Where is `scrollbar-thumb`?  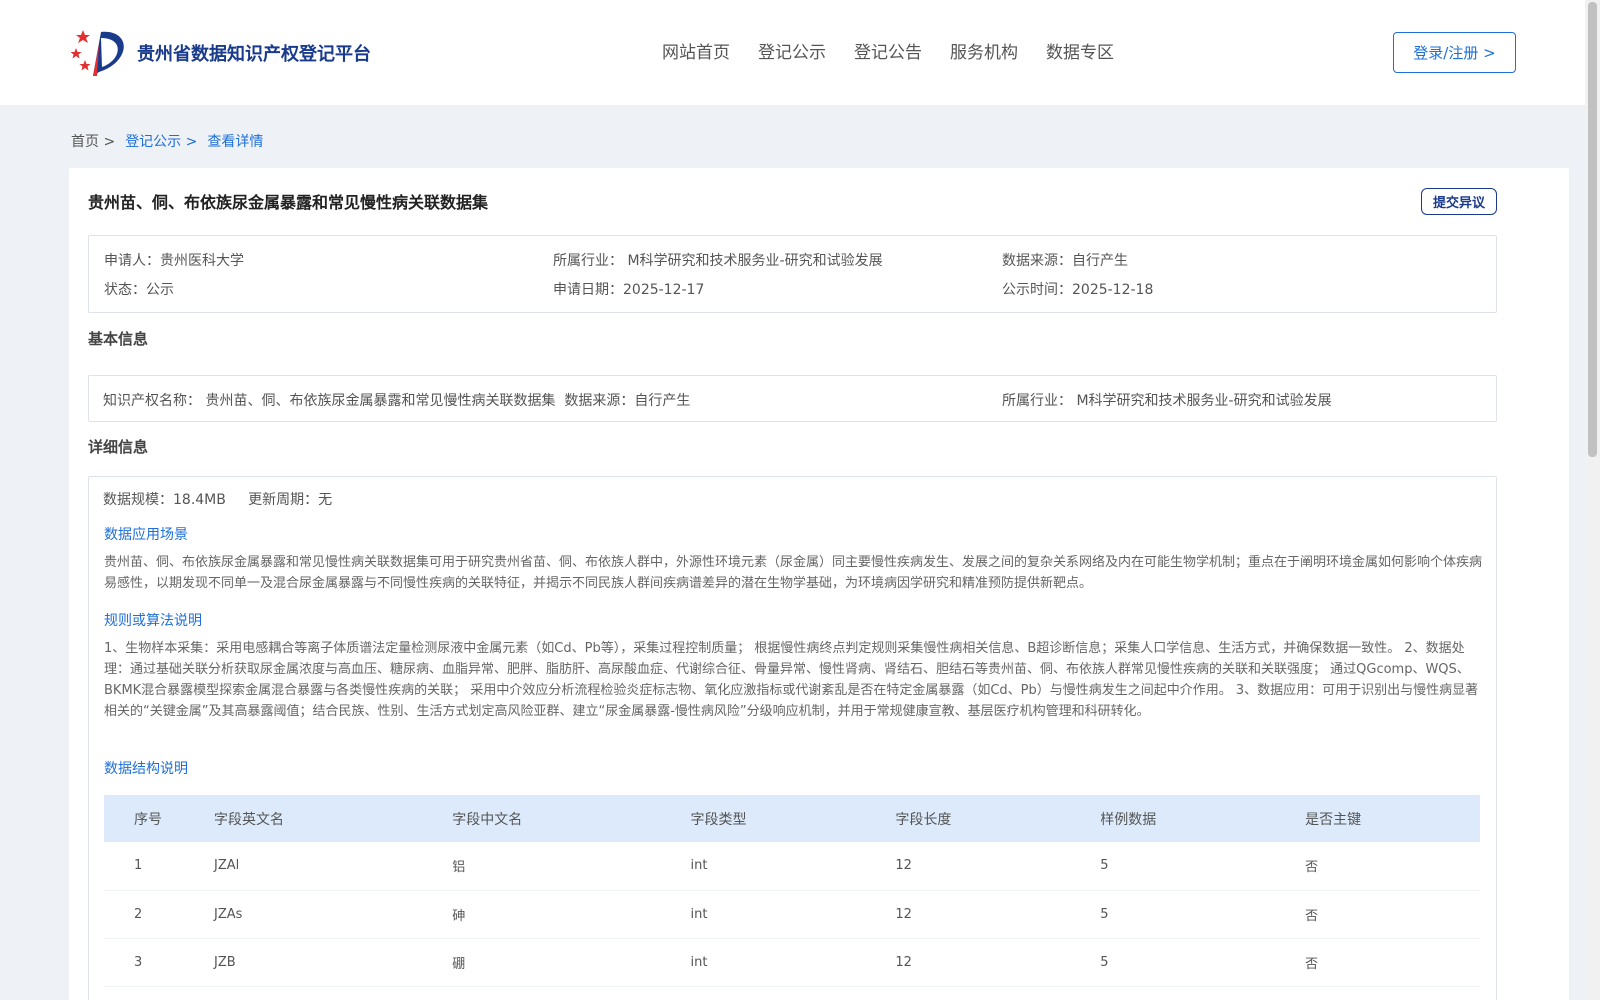 scrollbar-thumb is located at coordinates (1592, 229).